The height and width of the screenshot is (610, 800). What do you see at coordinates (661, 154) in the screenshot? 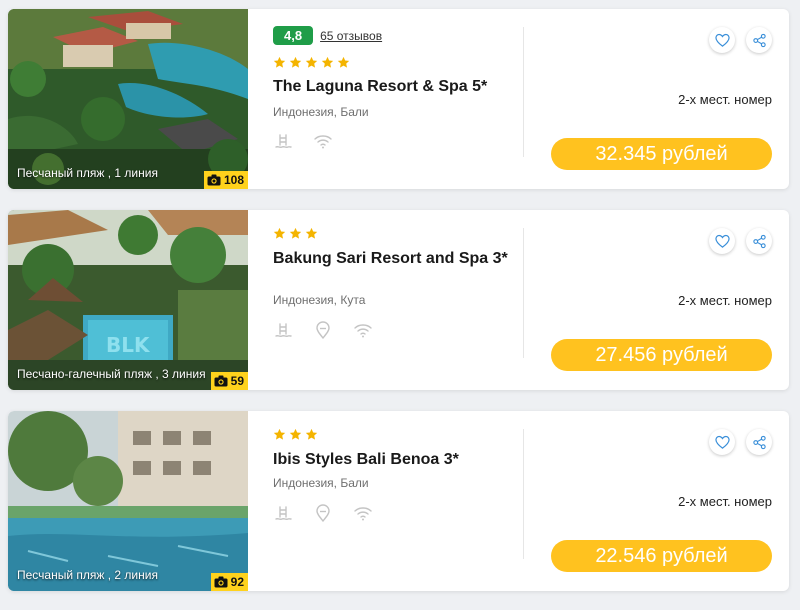
I see `price-button: 32.345 рублей` at bounding box center [661, 154].